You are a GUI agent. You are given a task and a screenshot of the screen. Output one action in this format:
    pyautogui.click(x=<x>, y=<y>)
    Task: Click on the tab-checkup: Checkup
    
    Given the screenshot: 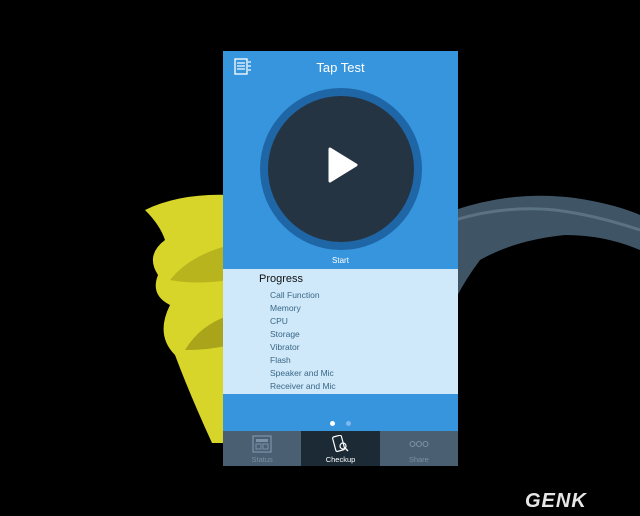 What is the action you would take?
    pyautogui.click(x=340, y=448)
    